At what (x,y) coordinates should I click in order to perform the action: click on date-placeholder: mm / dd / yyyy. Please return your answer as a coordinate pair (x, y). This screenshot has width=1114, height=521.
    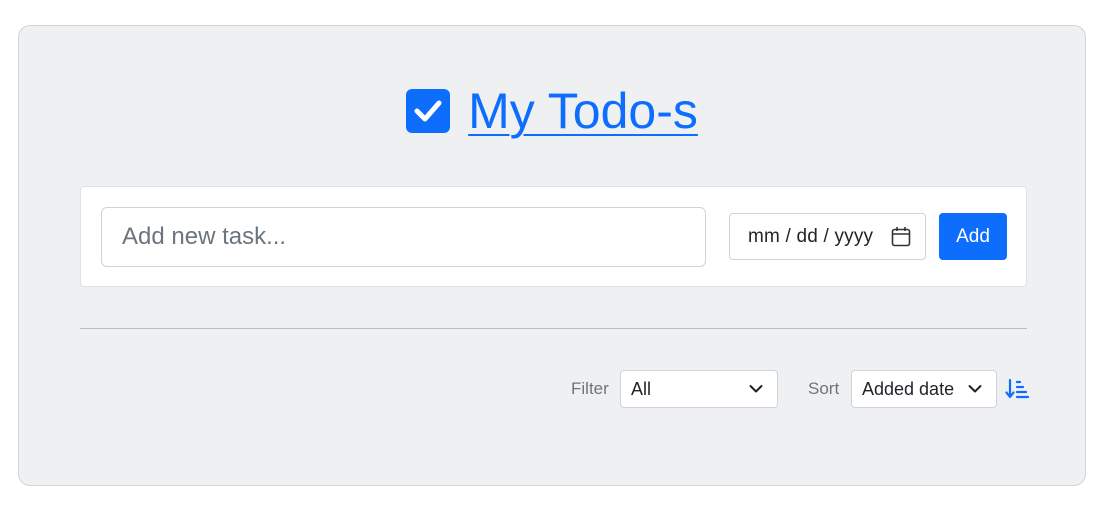
    Looking at the image, I should click on (811, 236).